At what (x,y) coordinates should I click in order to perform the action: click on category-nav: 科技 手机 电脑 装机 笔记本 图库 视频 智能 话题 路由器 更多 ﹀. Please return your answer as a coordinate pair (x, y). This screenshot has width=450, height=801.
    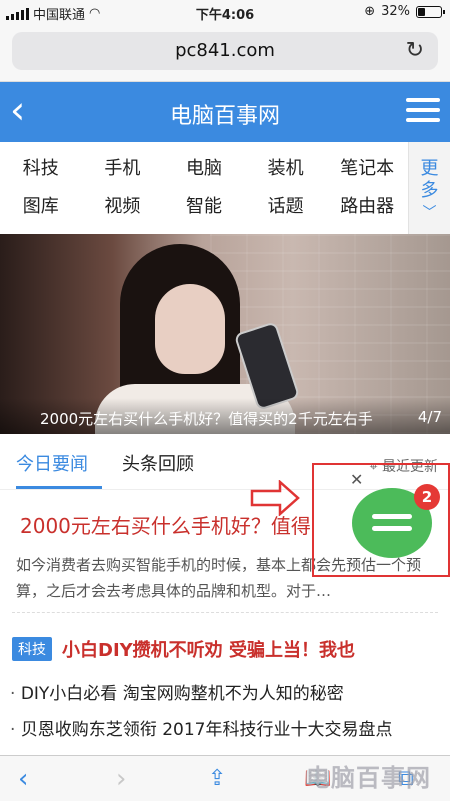
    Looking at the image, I should click on (225, 188).